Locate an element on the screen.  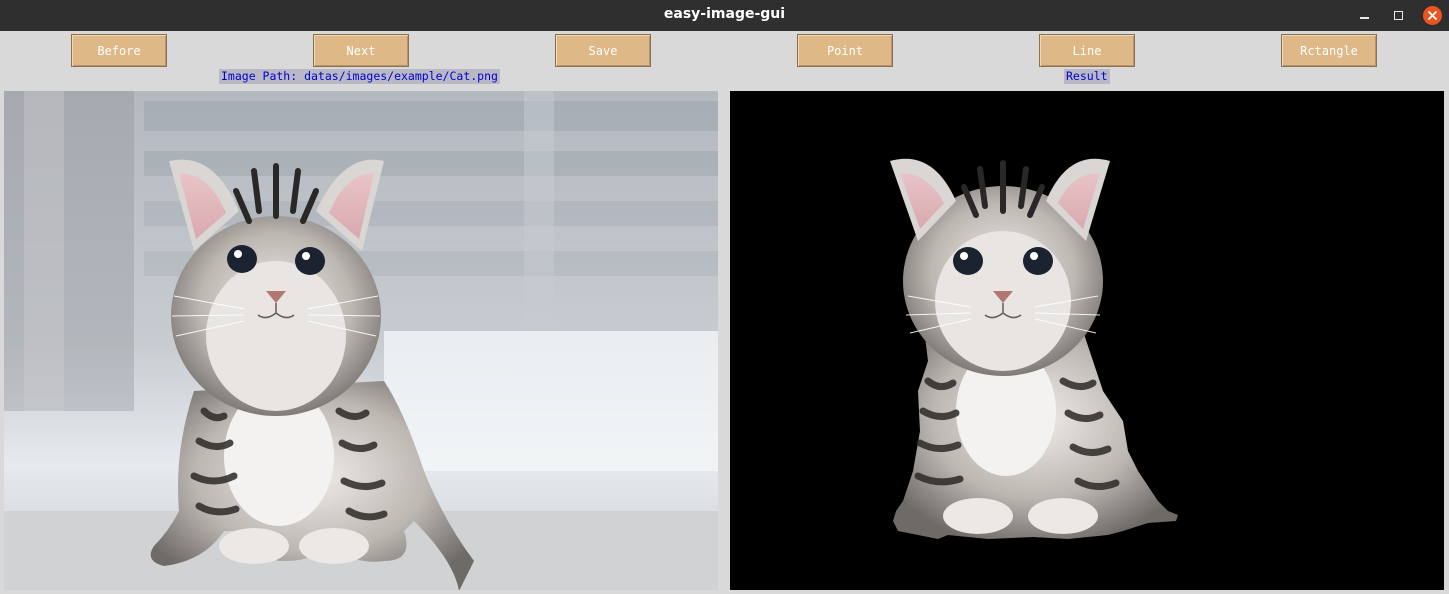
minimize-icon is located at coordinates (1364, 17).